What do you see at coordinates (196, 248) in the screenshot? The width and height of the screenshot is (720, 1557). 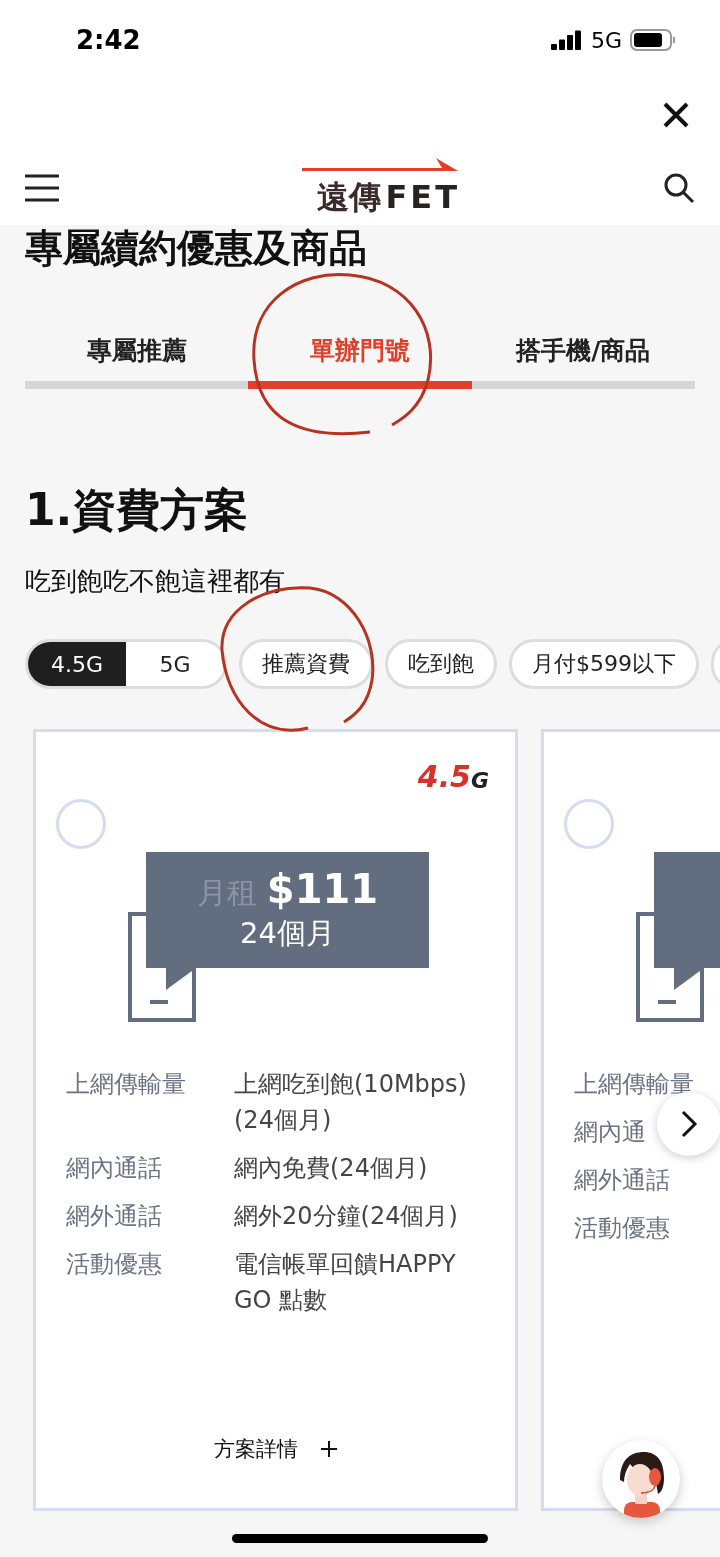 I see `page-title: 專屬續約優惠及商品` at bounding box center [196, 248].